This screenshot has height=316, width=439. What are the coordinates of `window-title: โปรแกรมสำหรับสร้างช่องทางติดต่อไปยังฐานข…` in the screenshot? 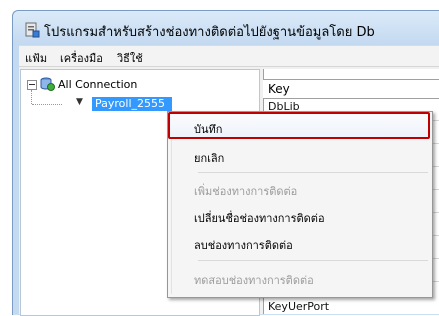 It's located at (209, 32).